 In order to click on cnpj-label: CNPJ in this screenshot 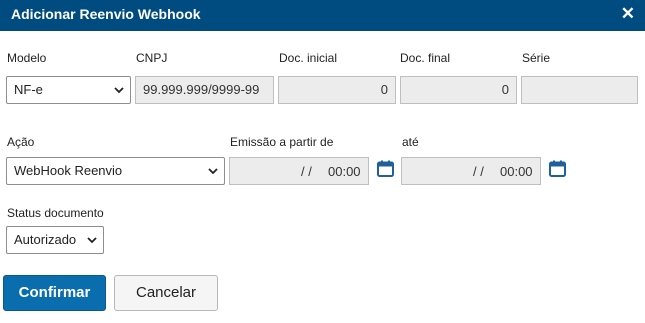, I will do `click(152, 58)`.